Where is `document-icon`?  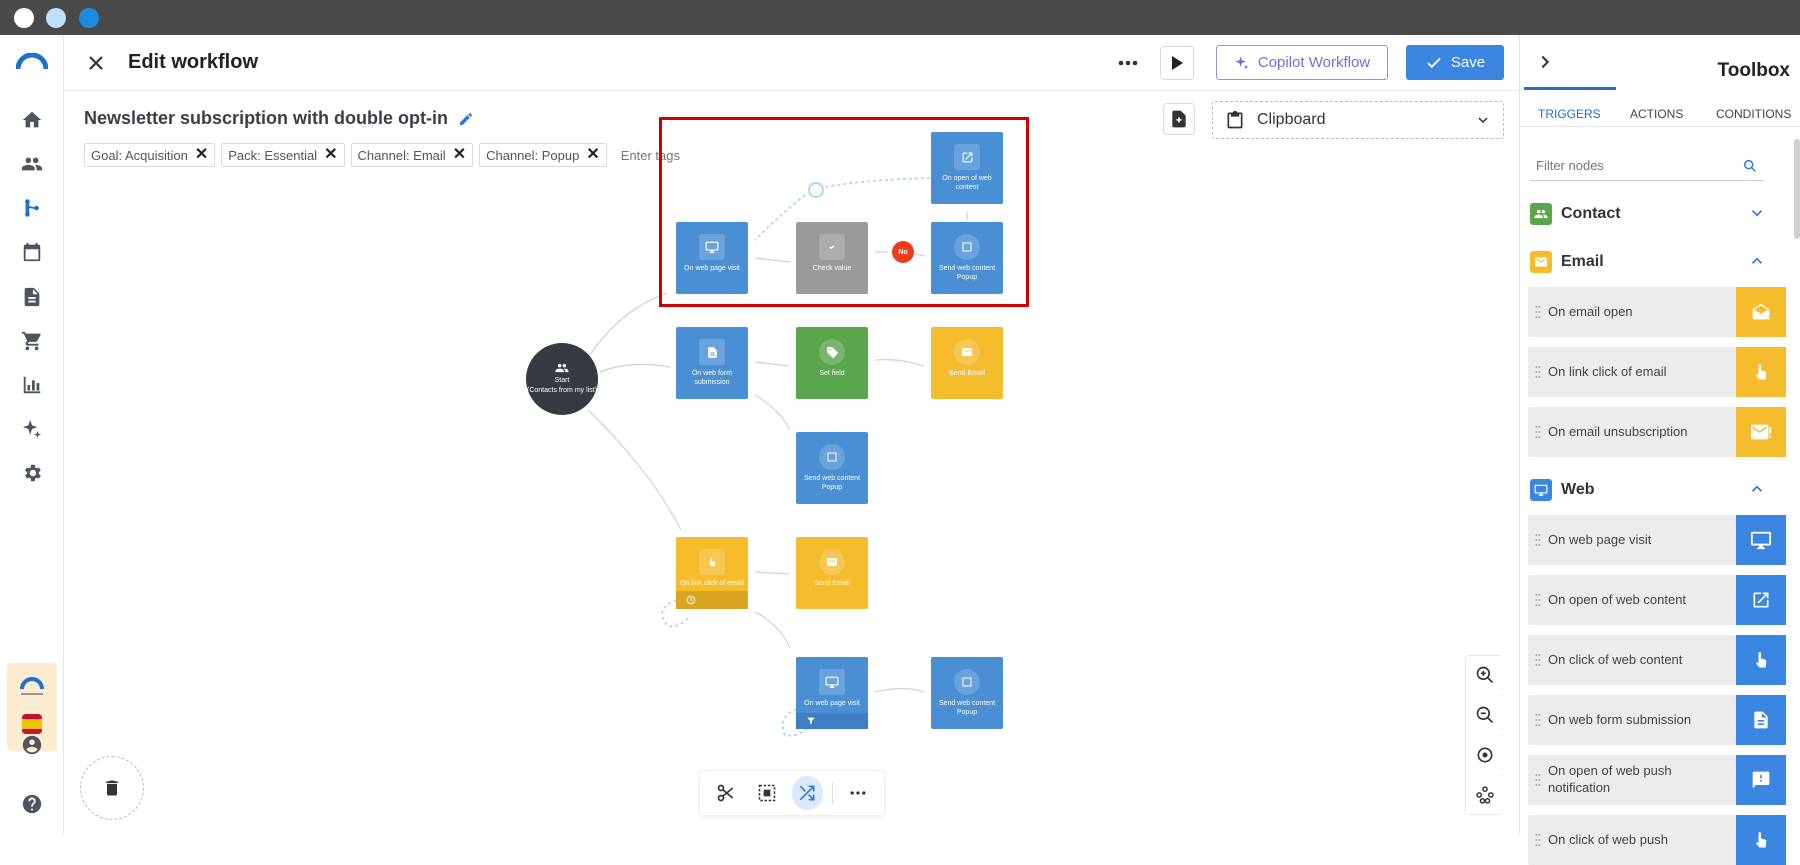 document-icon is located at coordinates (32, 297).